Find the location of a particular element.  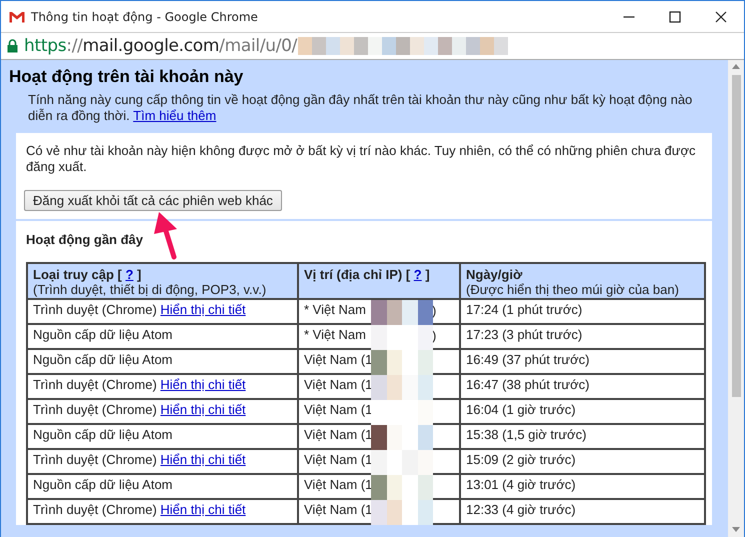

section-title: Hoạt động gần đây is located at coordinates (85, 239).